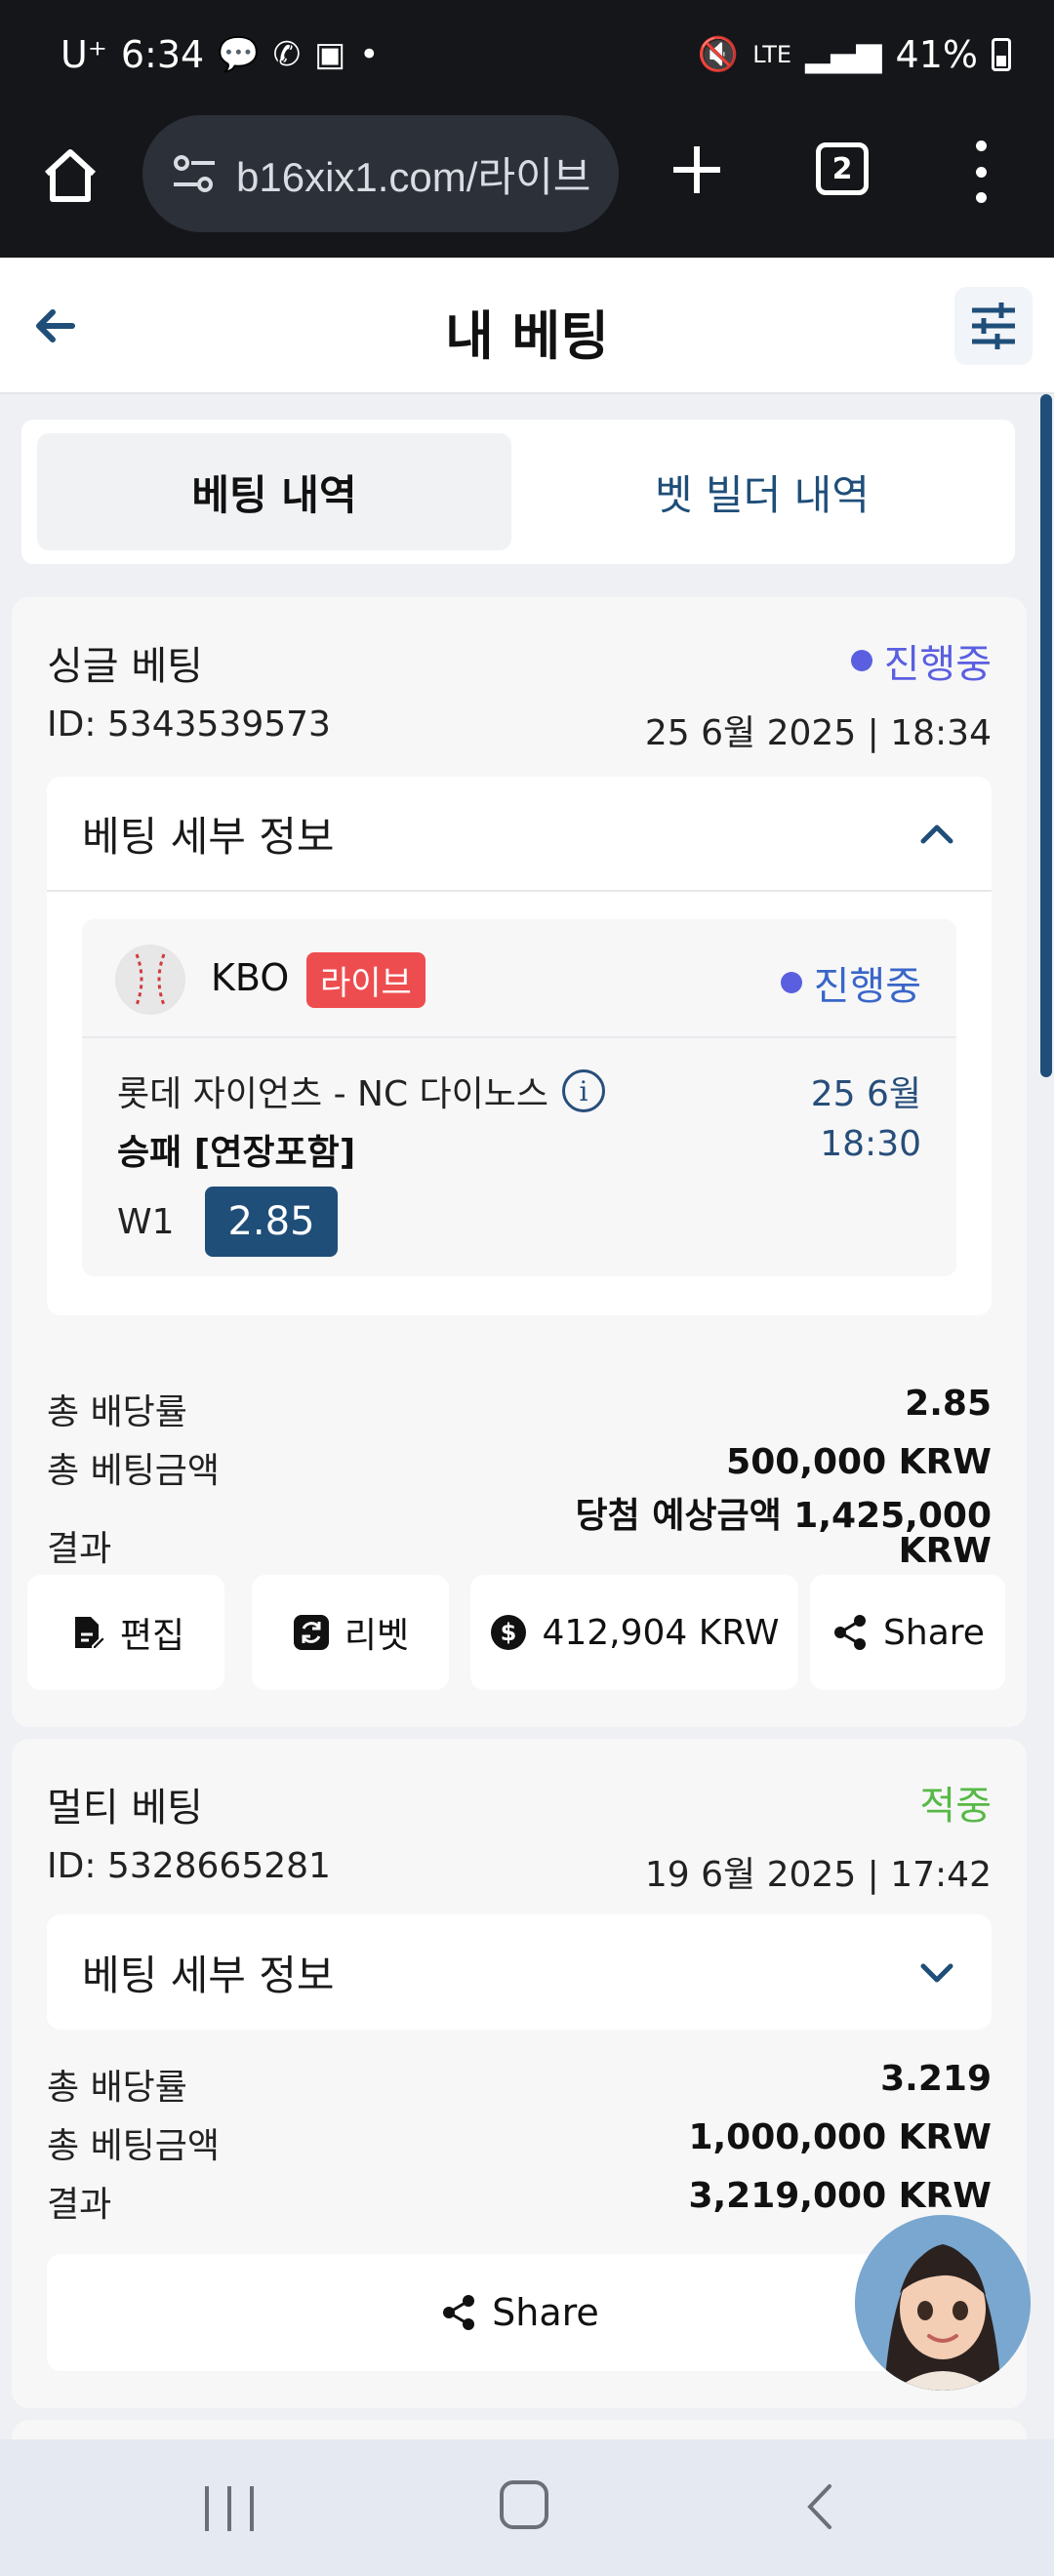 This screenshot has height=2576, width=1054. What do you see at coordinates (84, 54) in the screenshot?
I see `carrier-label: U⁺` at bounding box center [84, 54].